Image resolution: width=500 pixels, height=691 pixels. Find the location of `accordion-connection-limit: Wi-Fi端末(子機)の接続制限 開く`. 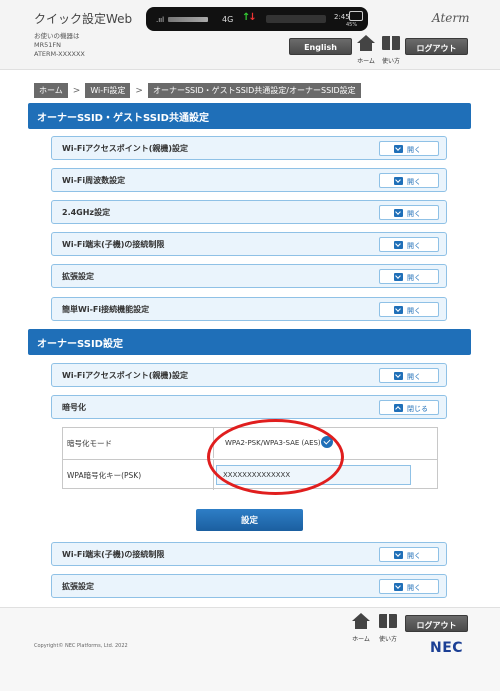

accordion-connection-limit: Wi-Fi端末(子機)の接続制限 開く is located at coordinates (249, 244).